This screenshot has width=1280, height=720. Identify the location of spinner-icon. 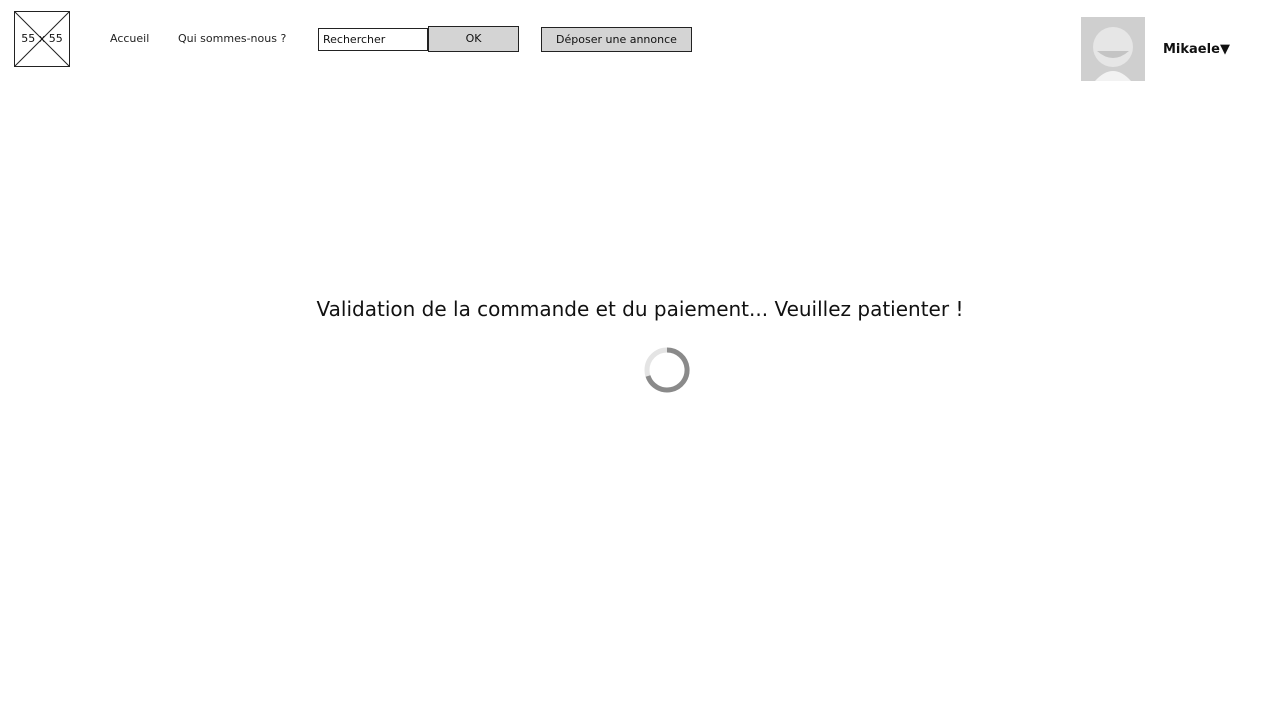
(667, 370).